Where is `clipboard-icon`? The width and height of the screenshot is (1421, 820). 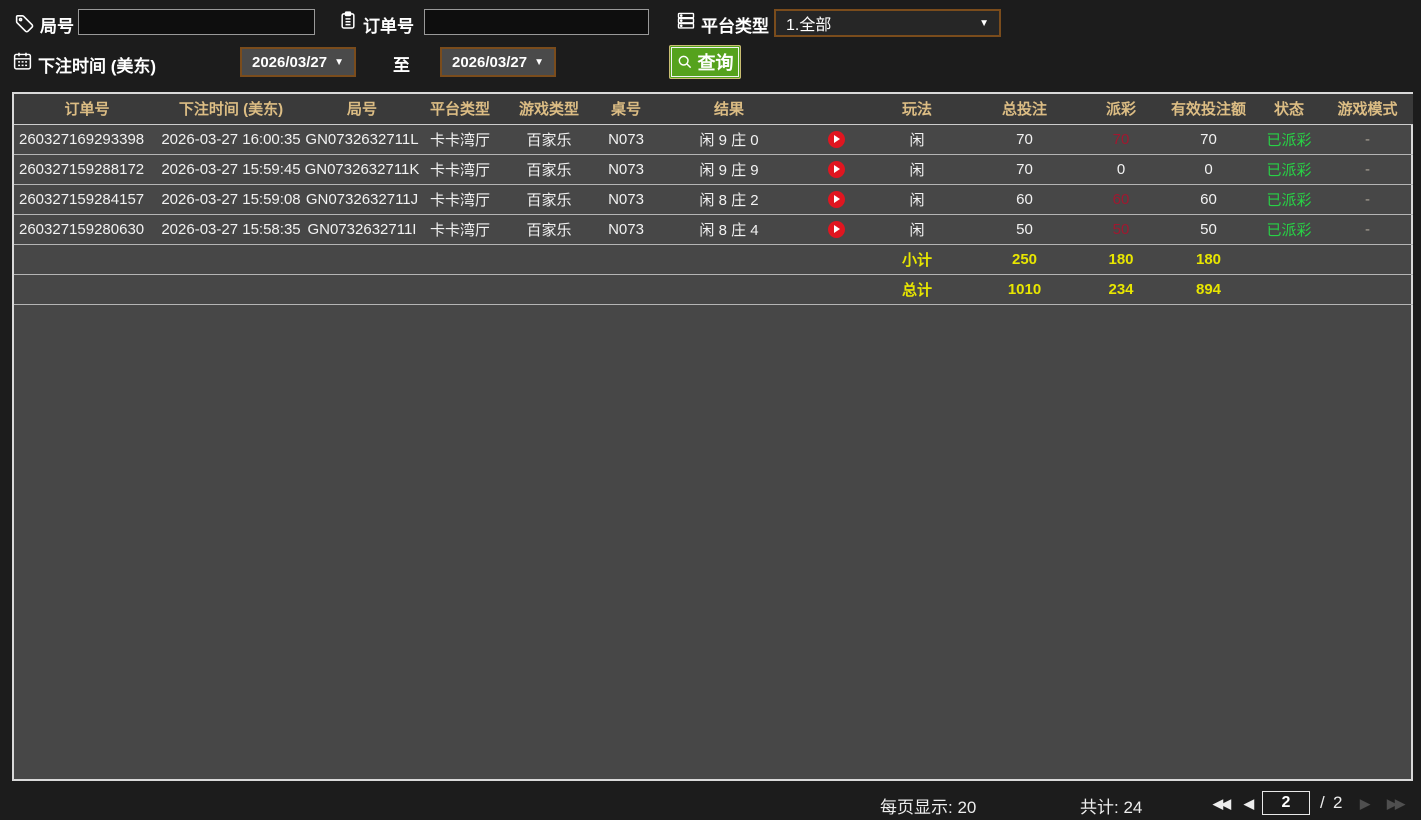
clipboard-icon is located at coordinates (348, 20).